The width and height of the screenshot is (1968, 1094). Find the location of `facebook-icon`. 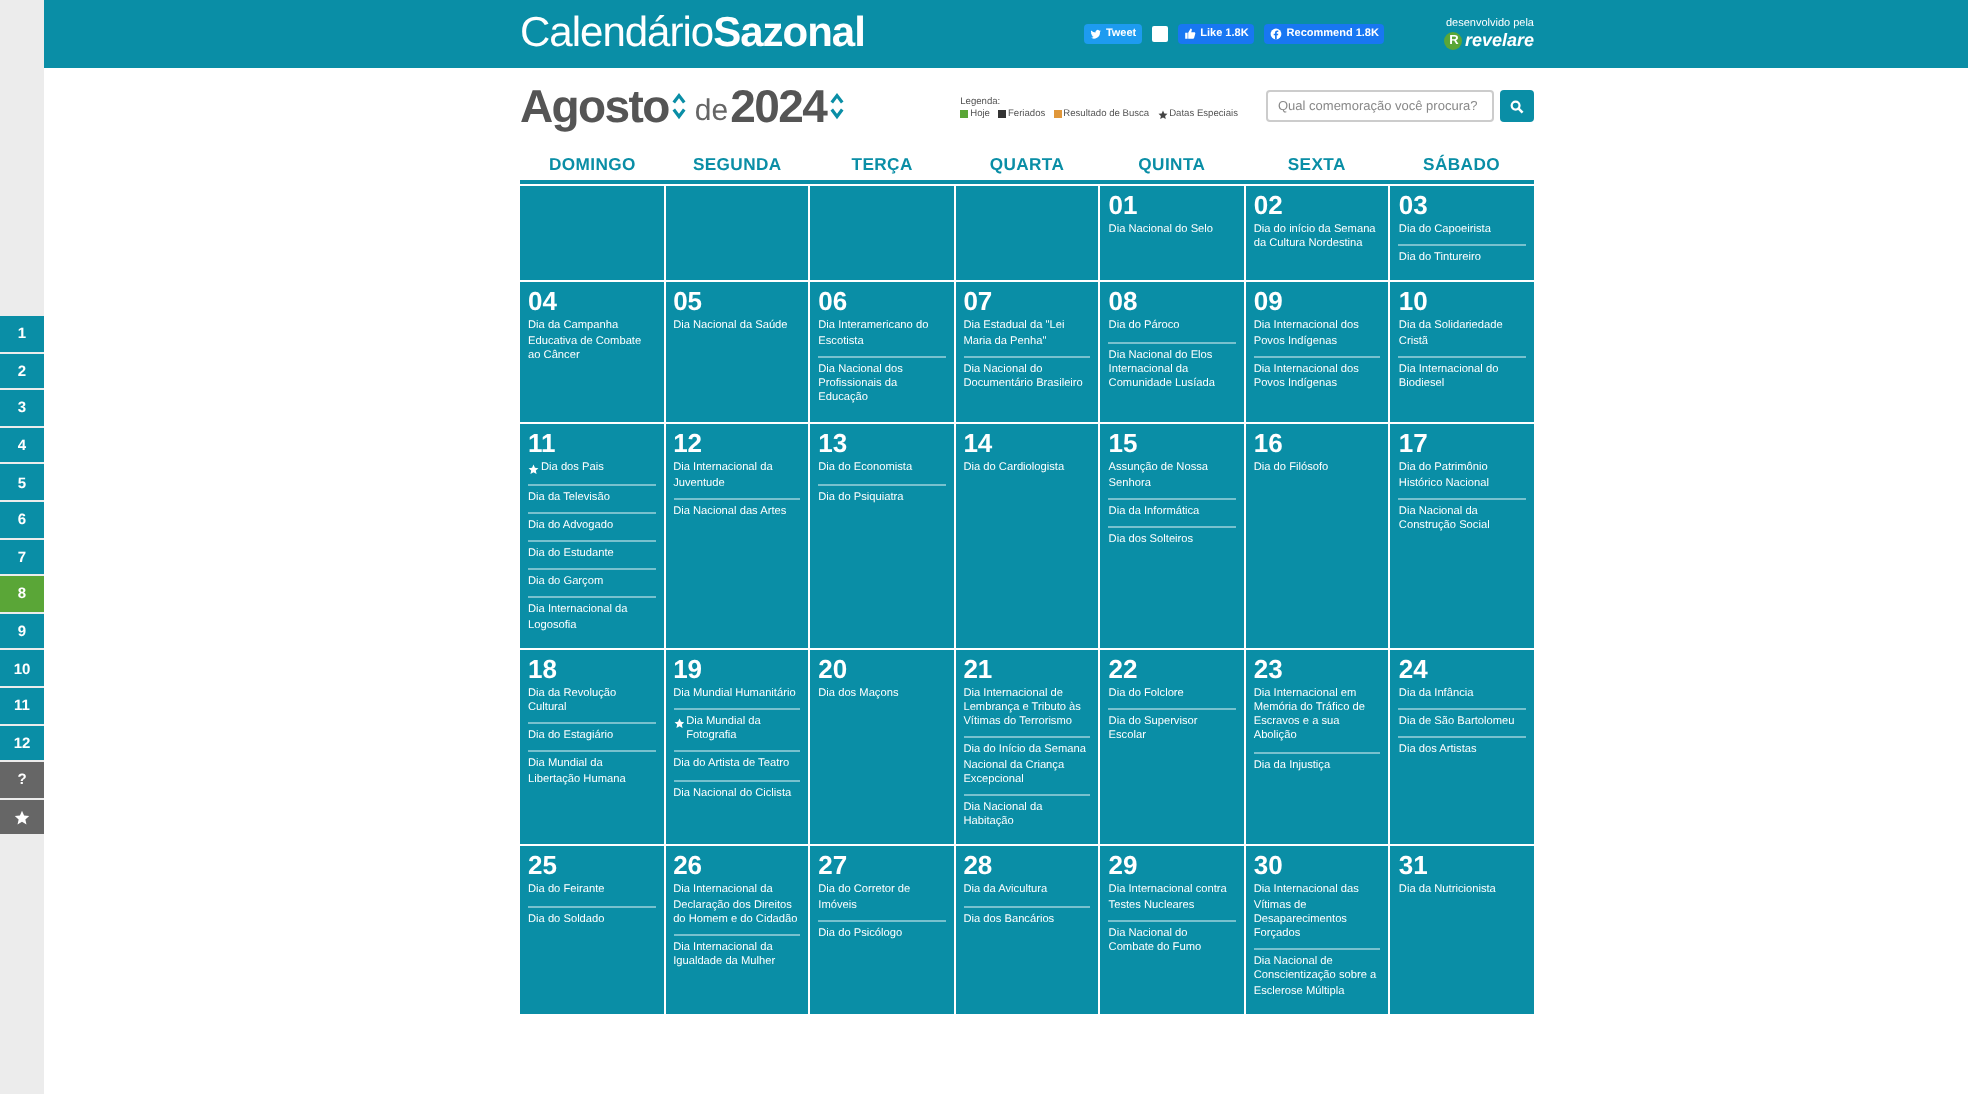

facebook-icon is located at coordinates (1276, 34).